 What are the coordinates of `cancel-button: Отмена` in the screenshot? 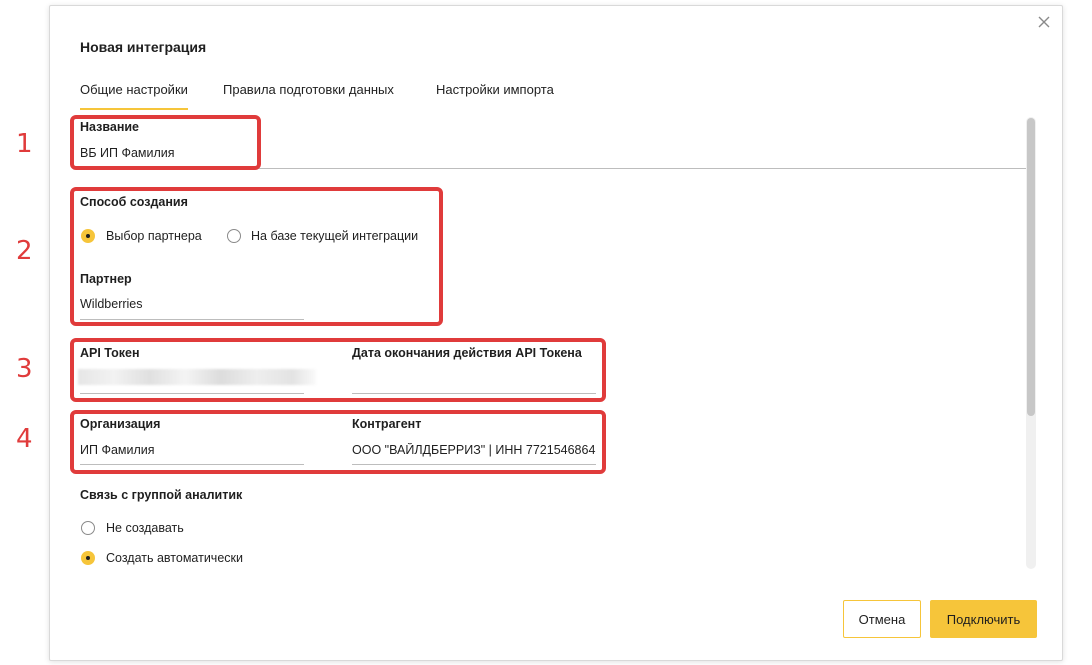 It's located at (882, 619).